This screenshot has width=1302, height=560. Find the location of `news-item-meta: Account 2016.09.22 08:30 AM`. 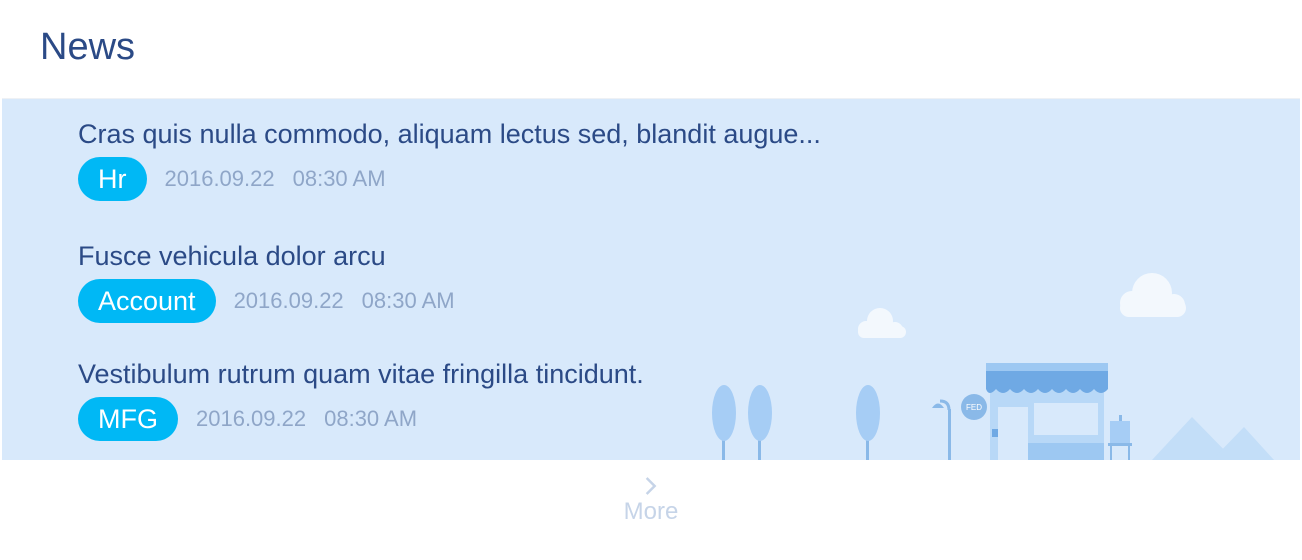

news-item-meta: Account 2016.09.22 08:30 AM is located at coordinates (266, 301).